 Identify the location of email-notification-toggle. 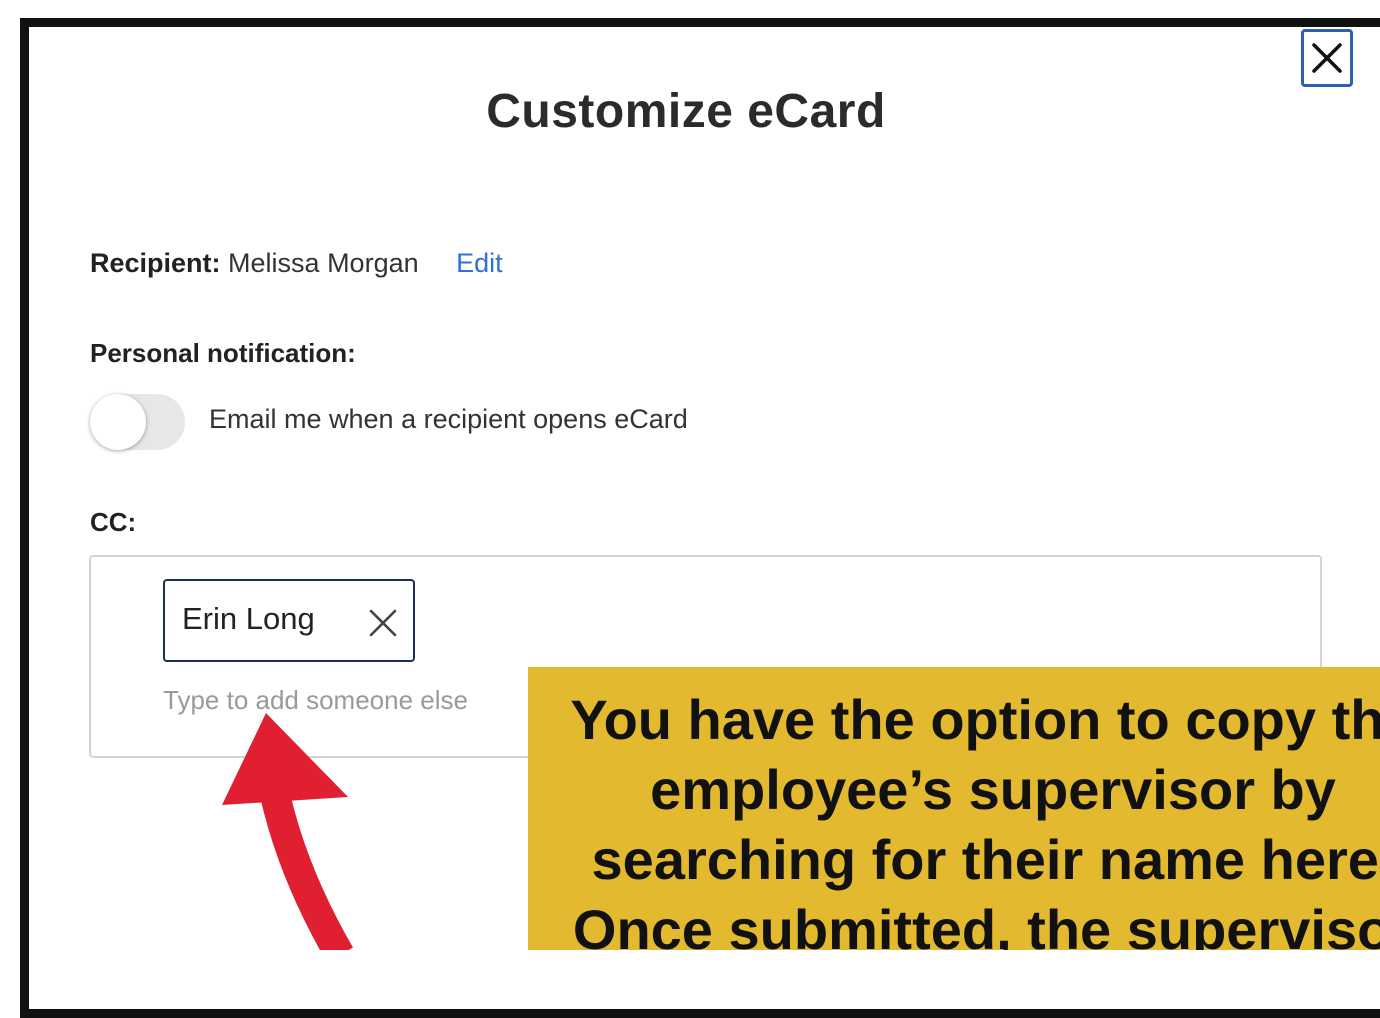
(137, 422).